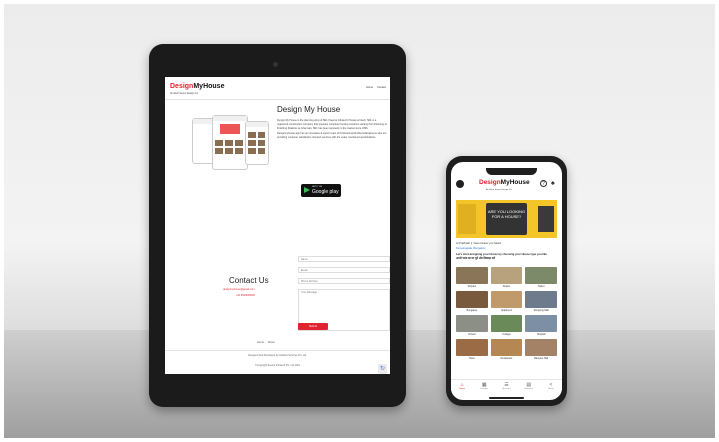  I want to click on house-type-card: Restaurant, so click(506, 350).